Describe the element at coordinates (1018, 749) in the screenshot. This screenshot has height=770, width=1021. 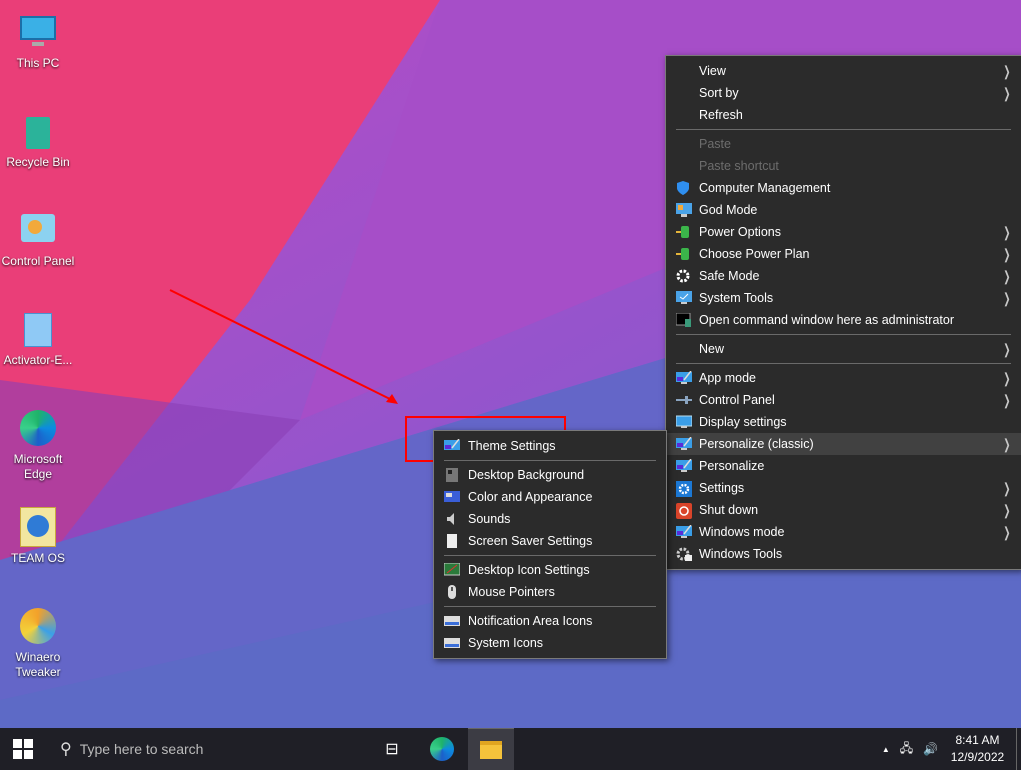
I see `show-desktop-button` at that location.